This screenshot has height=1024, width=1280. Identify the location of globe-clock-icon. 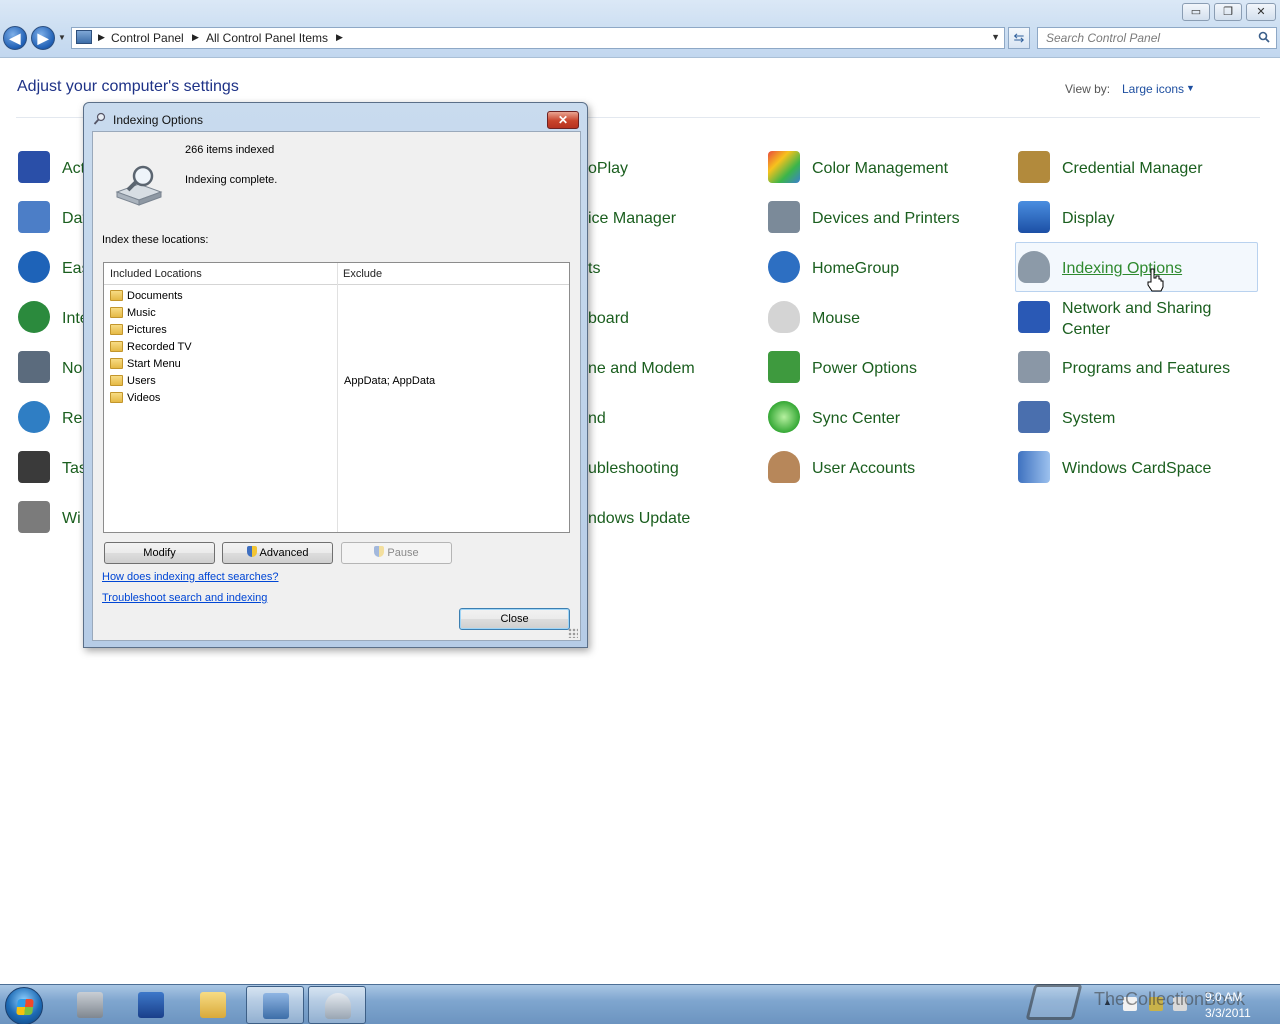
(34, 417).